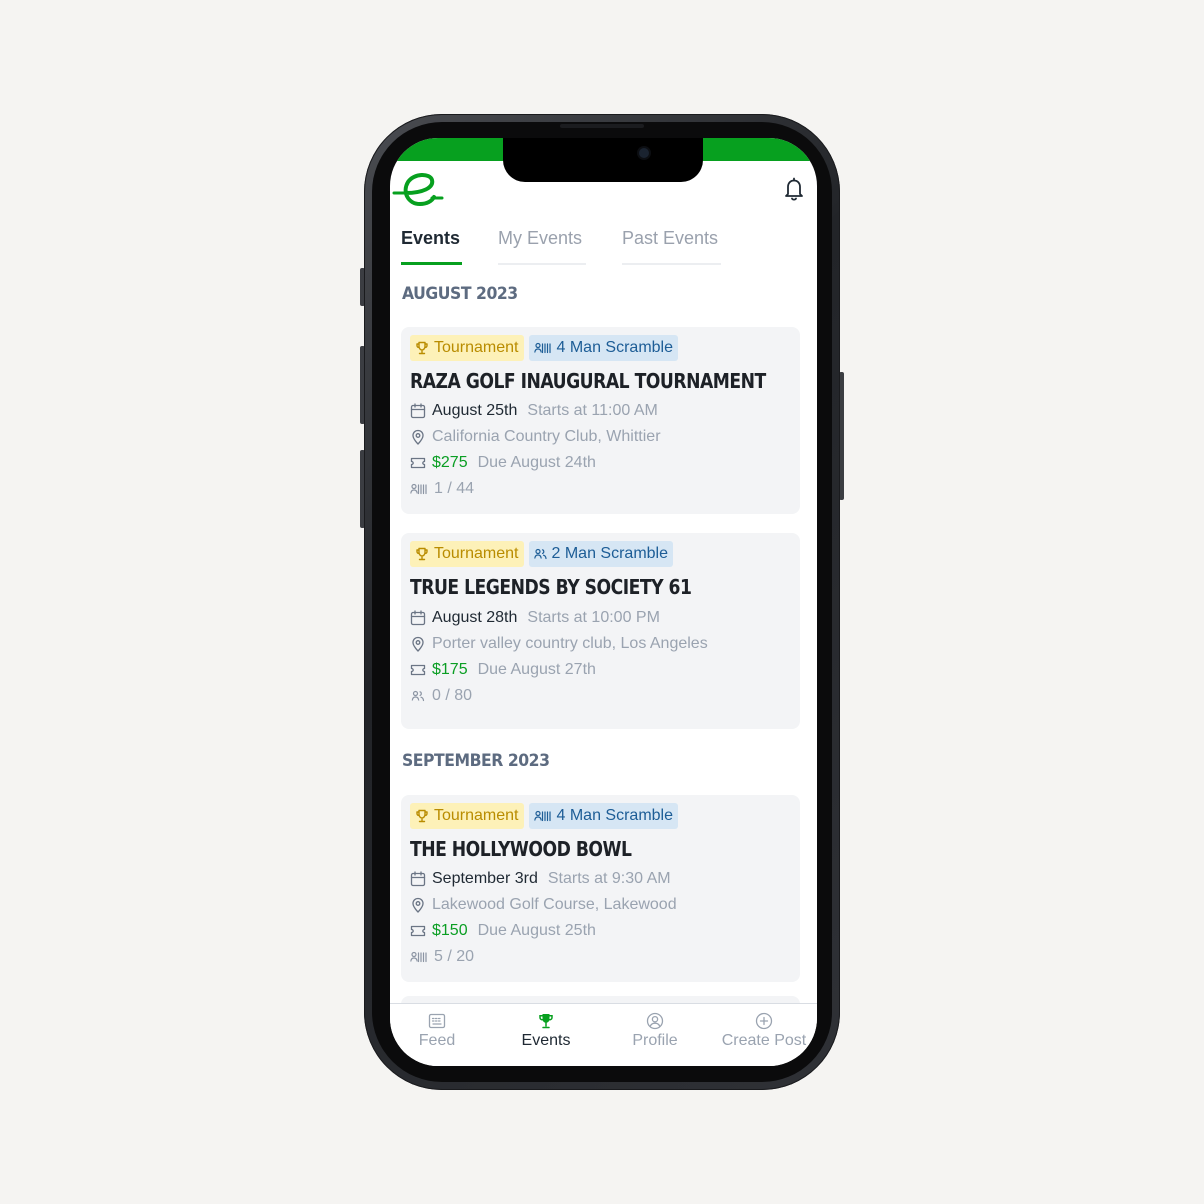  Describe the element at coordinates (521, 849) in the screenshot. I see `event-title: THE HOLLYWOOD BOWL` at that location.